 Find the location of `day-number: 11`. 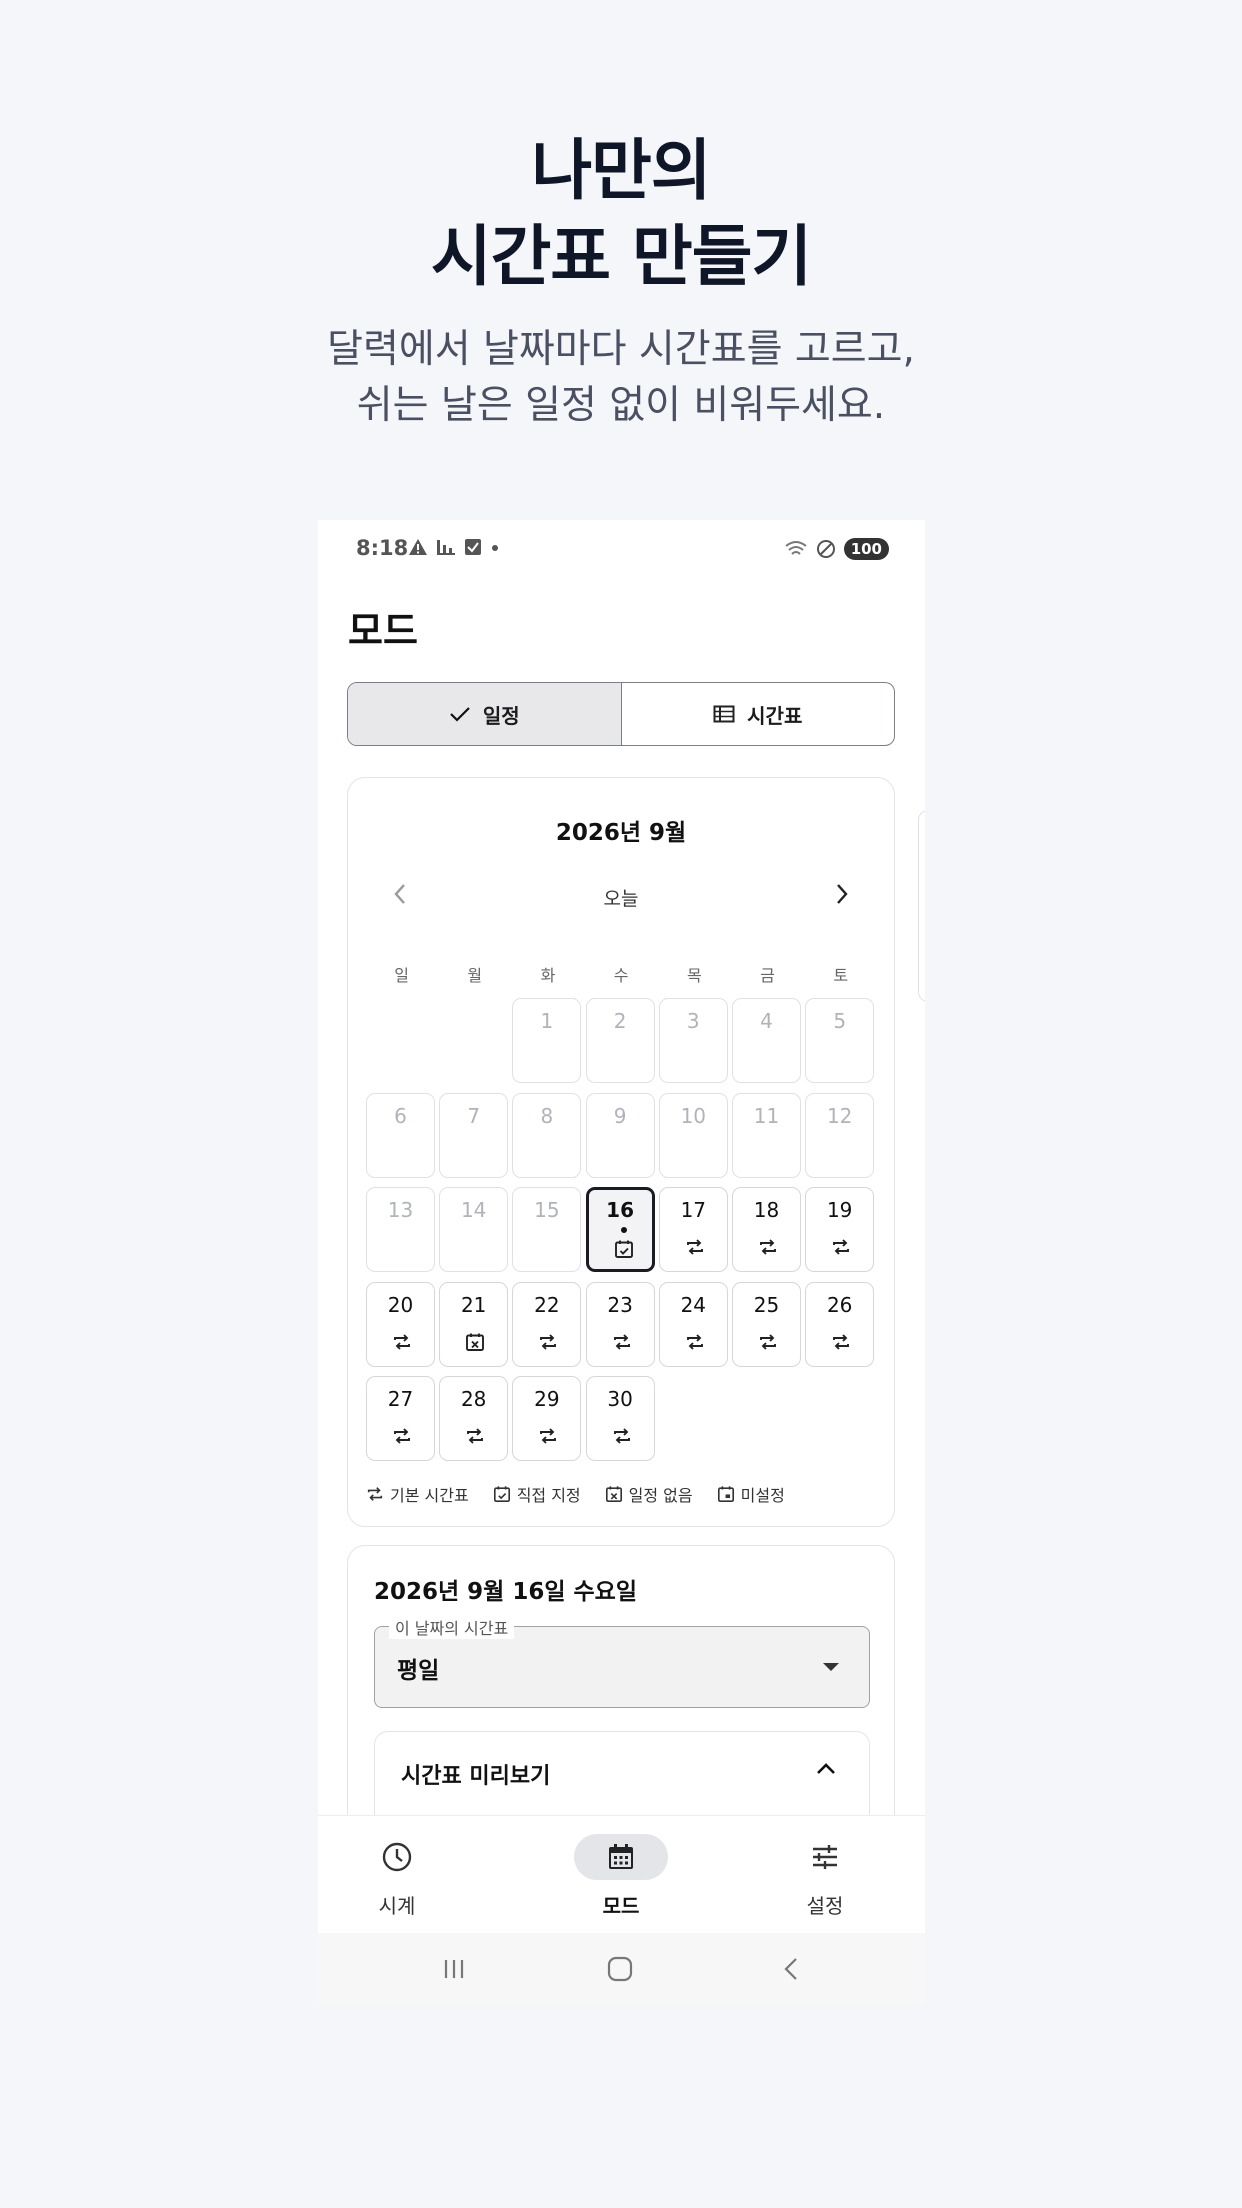

day-number: 11 is located at coordinates (766, 1115).